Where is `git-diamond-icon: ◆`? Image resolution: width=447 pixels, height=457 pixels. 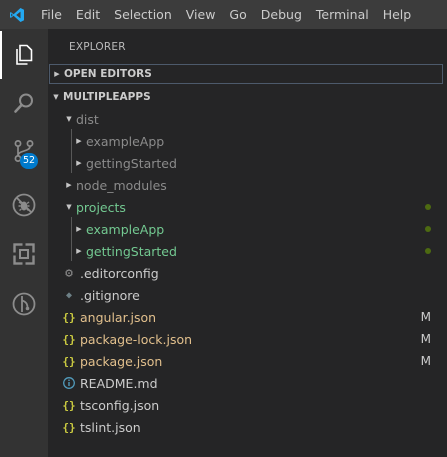 git-diamond-icon: ◆ is located at coordinates (69, 295).